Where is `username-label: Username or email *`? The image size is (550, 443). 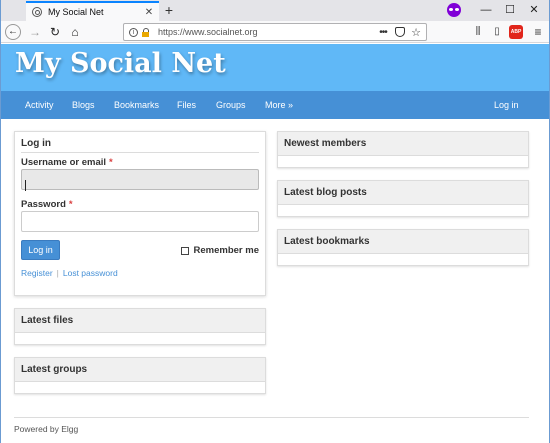 username-label: Username or email * is located at coordinates (67, 162).